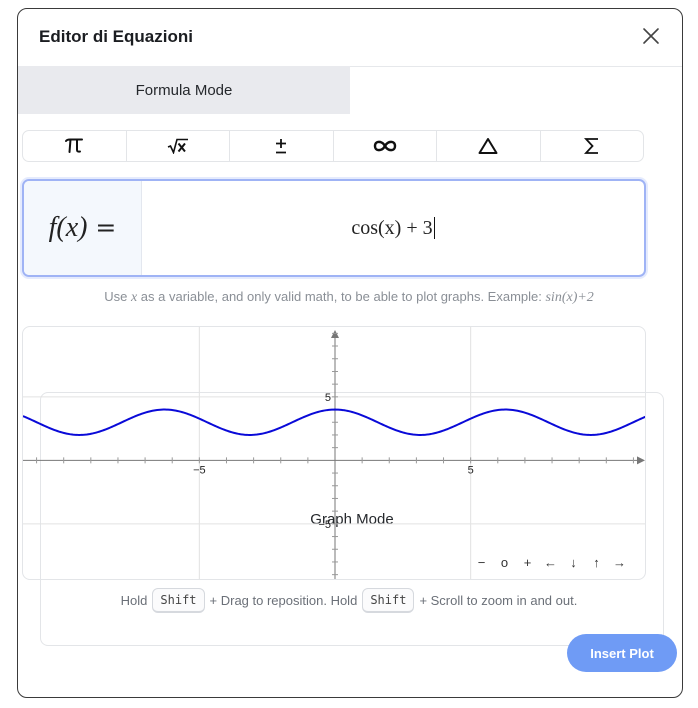 This screenshot has height=708, width=698. Describe the element at coordinates (116, 36) in the screenshot. I see `dialog-title: Editor di Equazioni` at that location.